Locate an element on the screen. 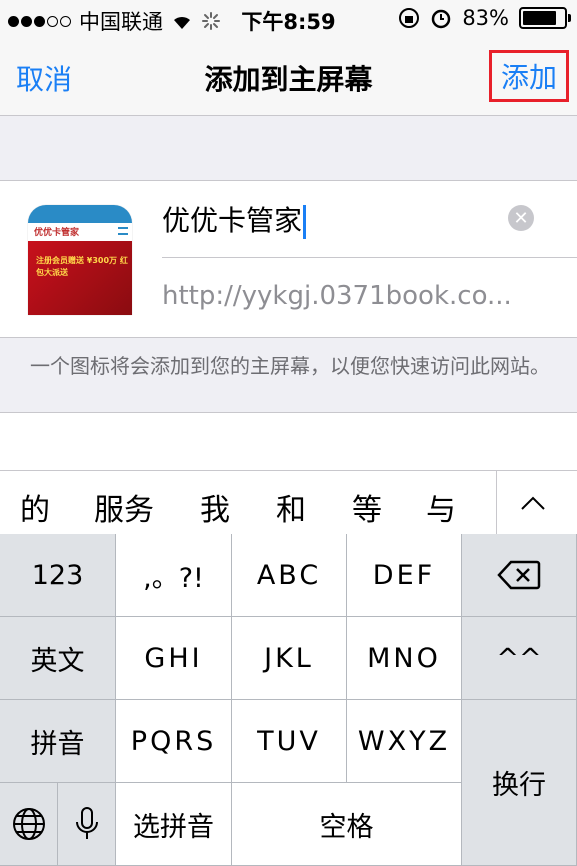 This screenshot has height=866, width=577. battery-icon is located at coordinates (545, 18).